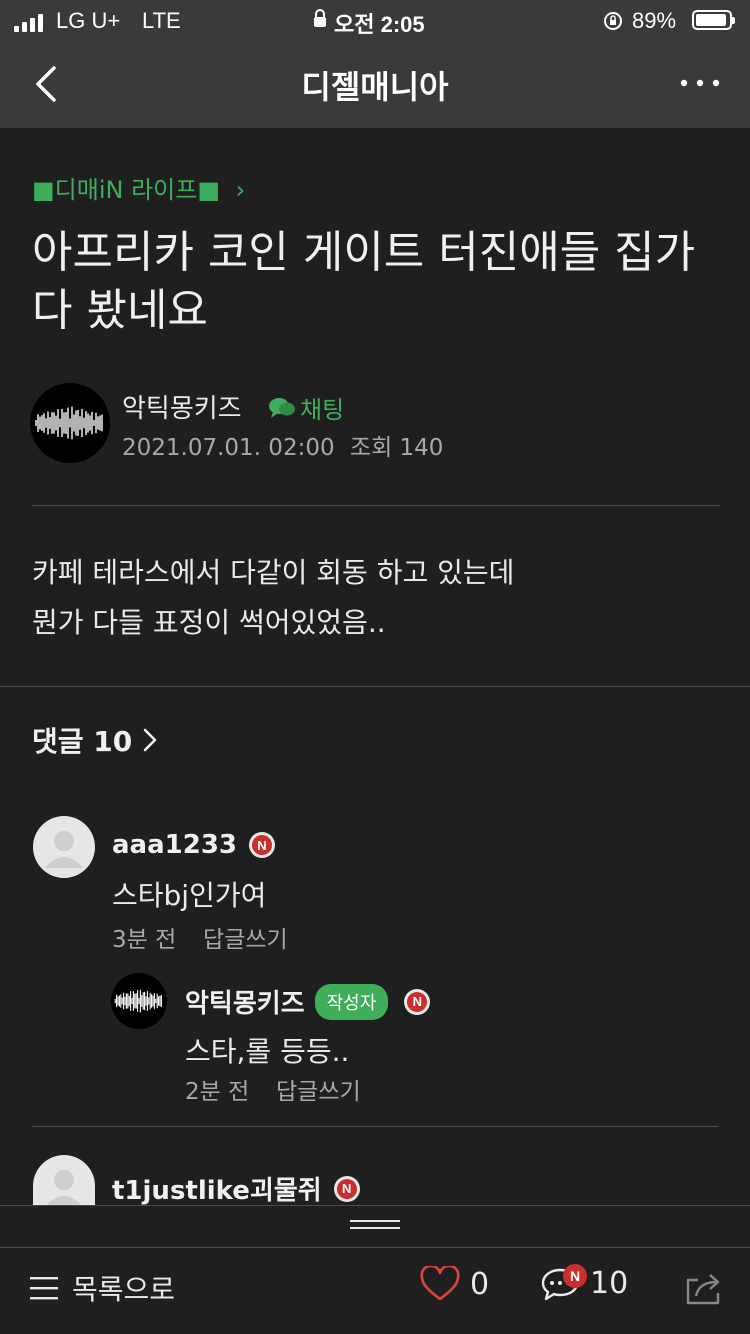  What do you see at coordinates (144, 940) in the screenshot?
I see `comment-time: 3분 전` at bounding box center [144, 940].